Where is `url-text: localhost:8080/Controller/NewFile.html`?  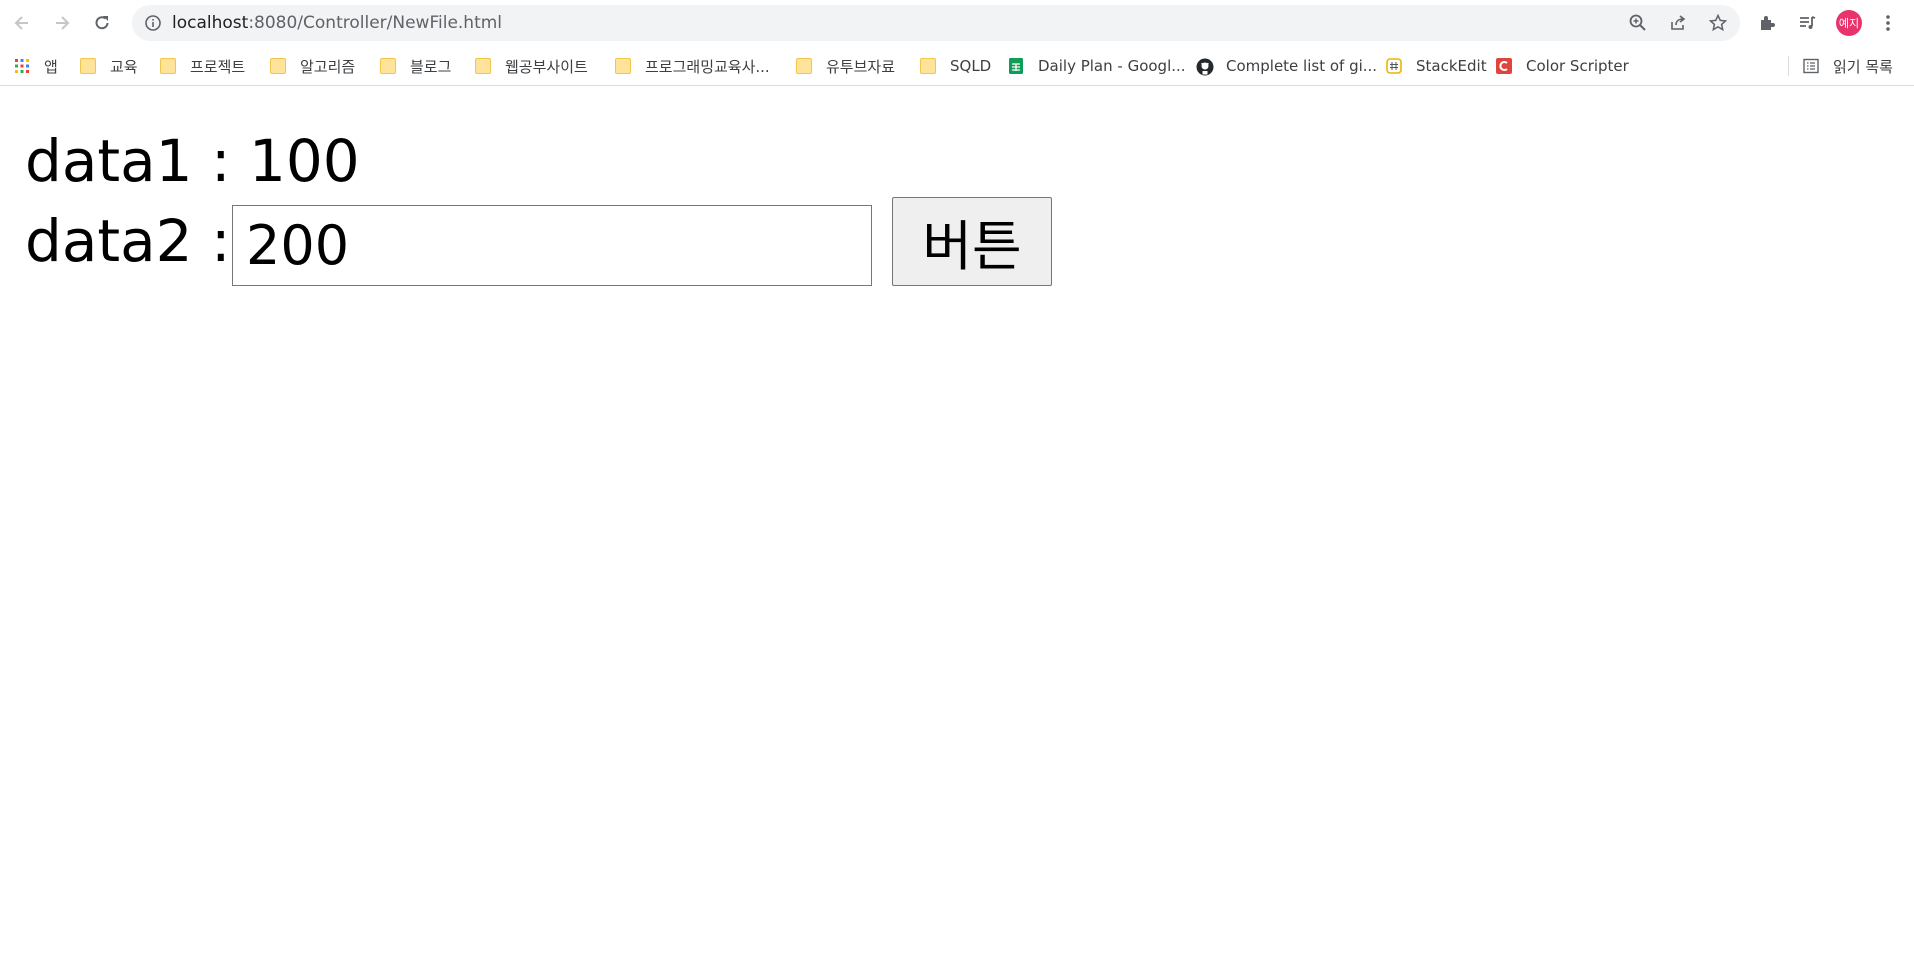 url-text: localhost:8080/Controller/NewFile.html is located at coordinates (337, 23).